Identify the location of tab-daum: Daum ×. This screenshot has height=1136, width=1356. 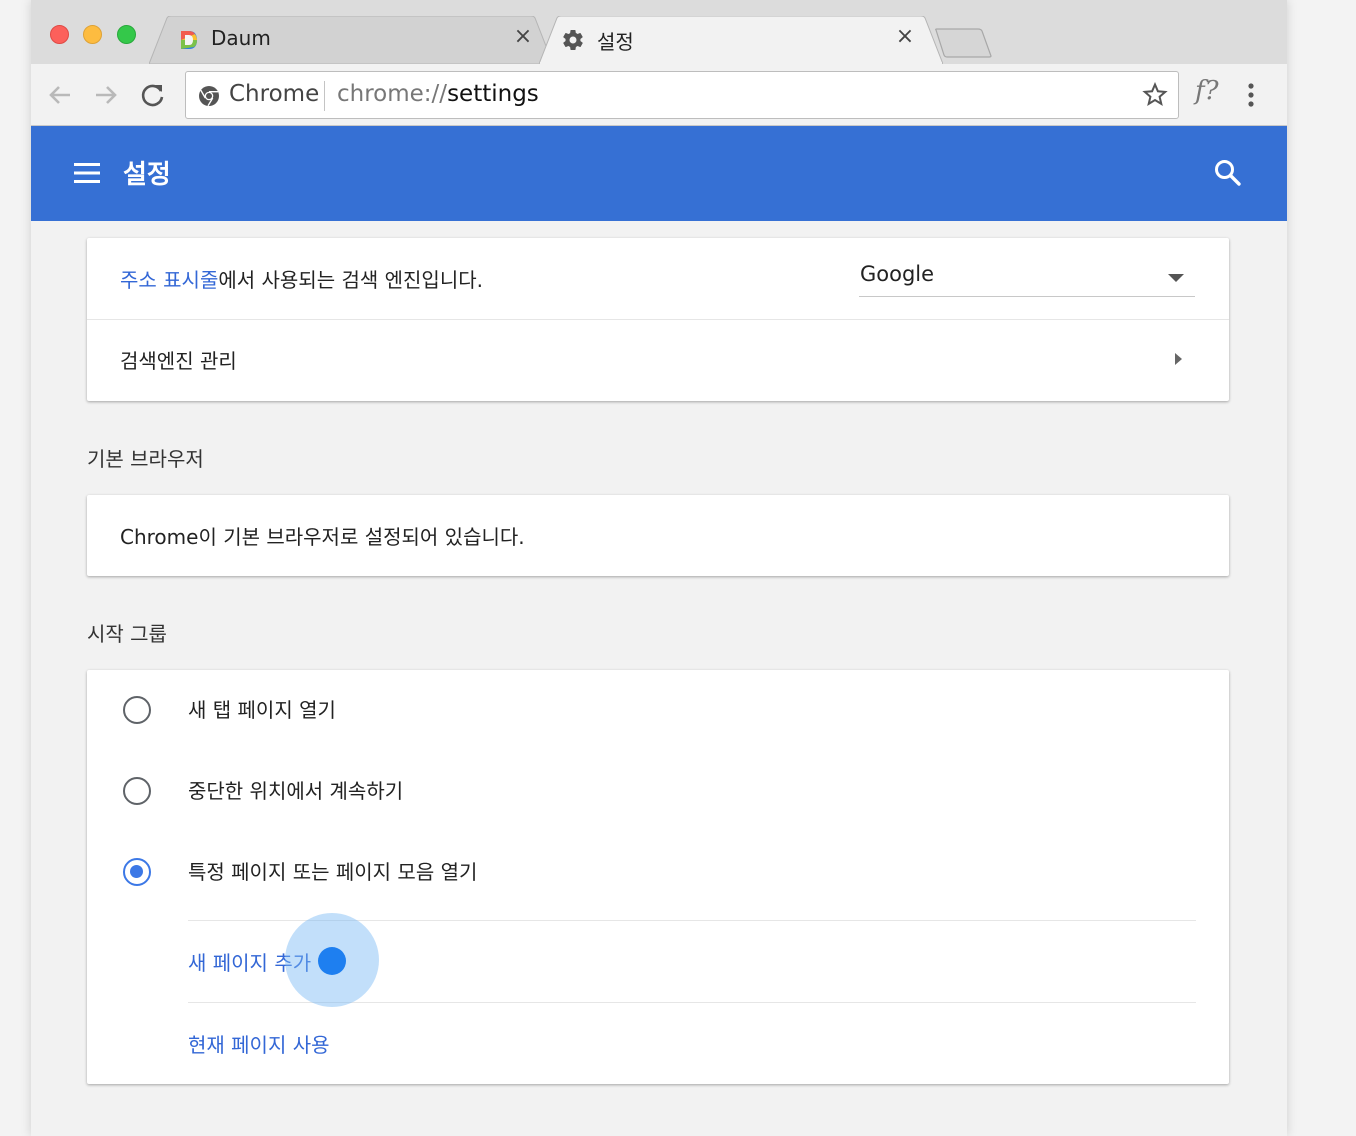
(351, 40).